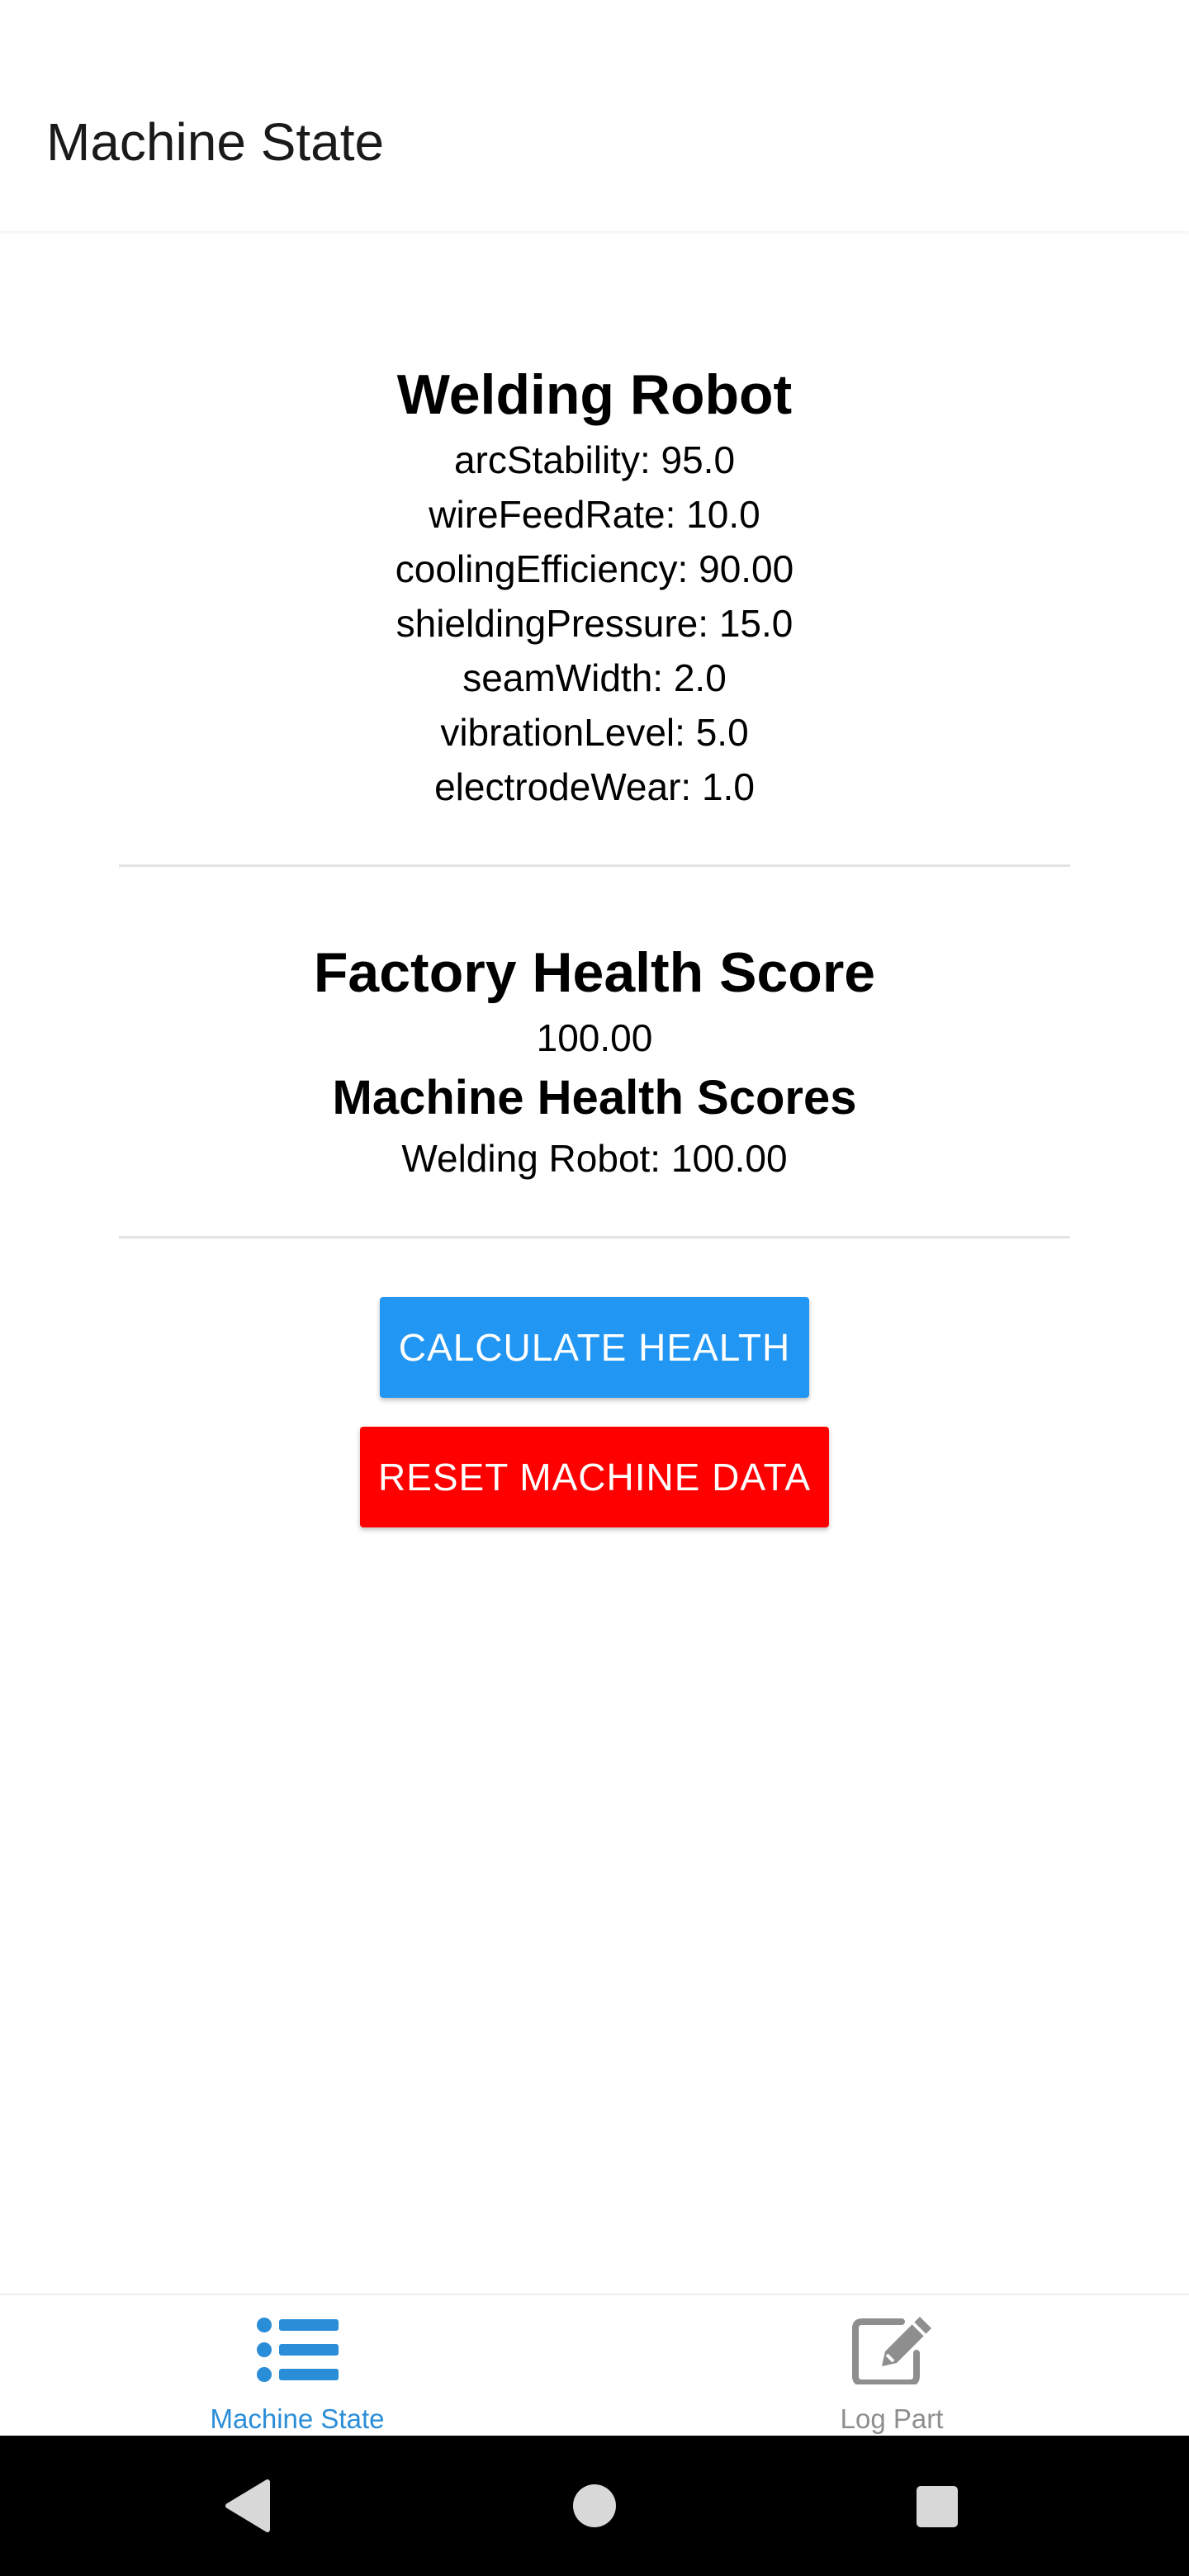 This screenshot has height=2576, width=1189. I want to click on recents-icon, so click(937, 2506).